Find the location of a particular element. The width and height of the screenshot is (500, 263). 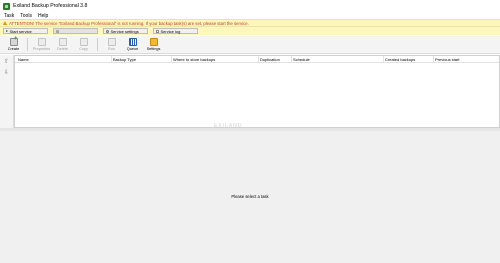

settings-label: Settings is located at coordinates (153, 49).